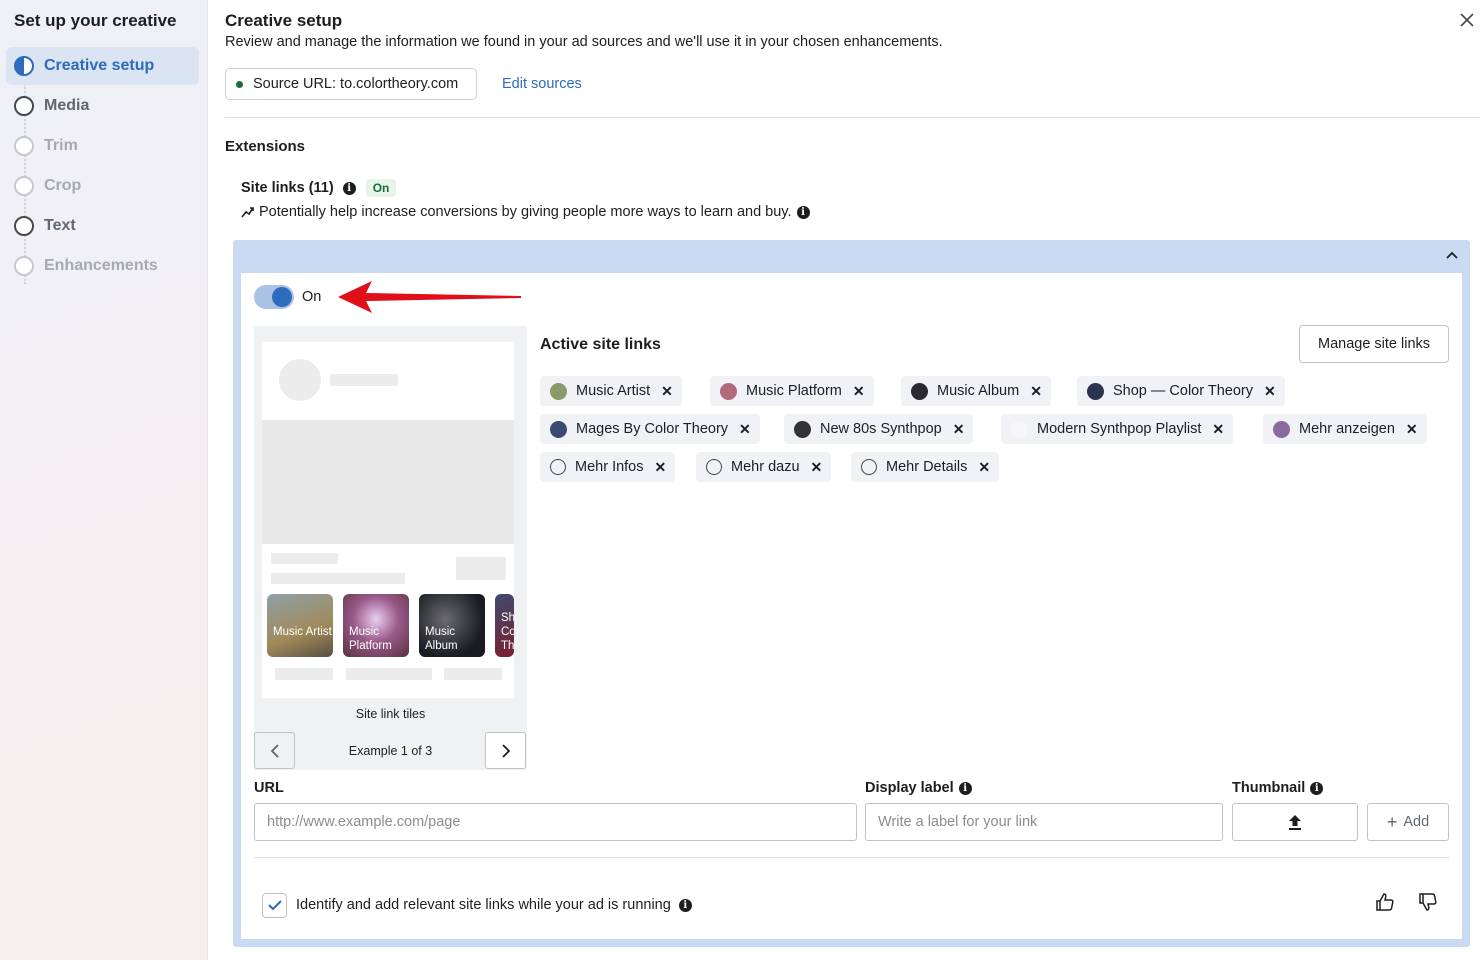 The width and height of the screenshot is (1480, 960). I want to click on tile-music-platform: Music Platform, so click(376, 625).